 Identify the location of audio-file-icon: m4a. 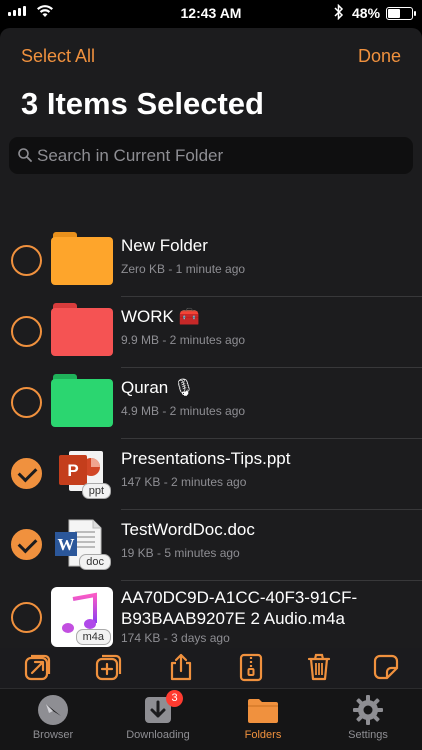
(82, 617).